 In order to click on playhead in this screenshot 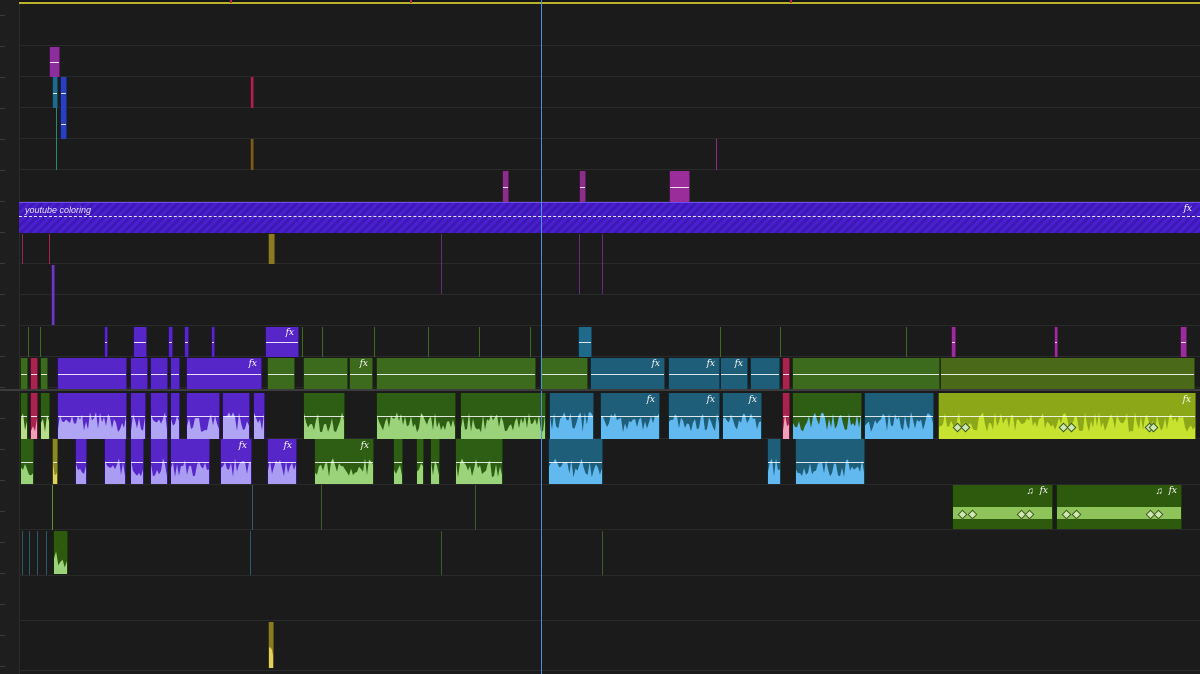, I will do `click(541, 337)`.